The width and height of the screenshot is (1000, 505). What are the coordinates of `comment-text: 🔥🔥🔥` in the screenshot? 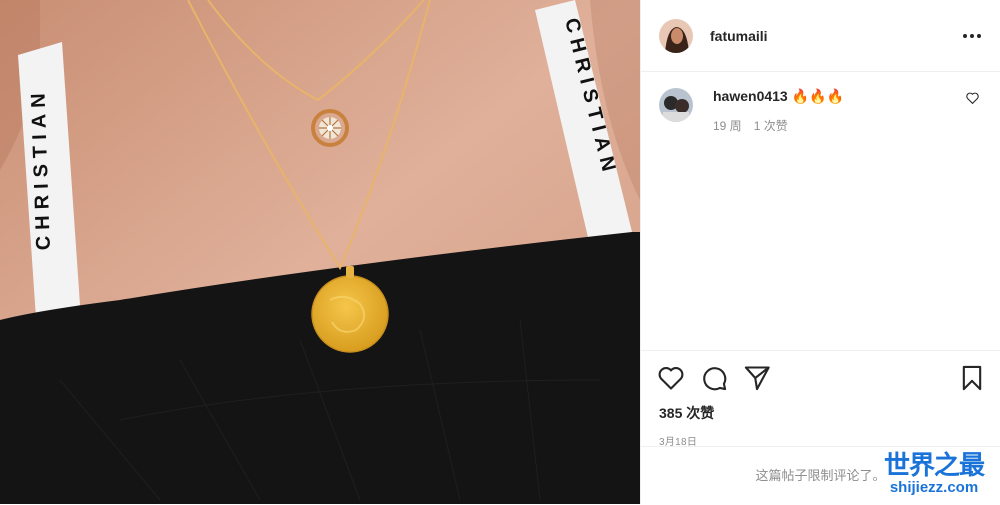 It's located at (818, 96).